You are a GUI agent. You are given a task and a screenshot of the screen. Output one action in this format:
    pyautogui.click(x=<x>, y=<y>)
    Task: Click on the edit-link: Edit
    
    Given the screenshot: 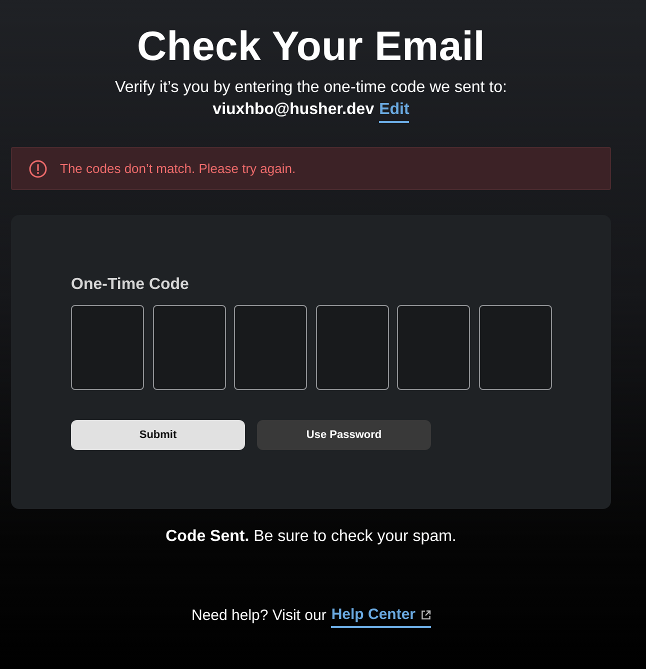 What is the action you would take?
    pyautogui.click(x=394, y=111)
    